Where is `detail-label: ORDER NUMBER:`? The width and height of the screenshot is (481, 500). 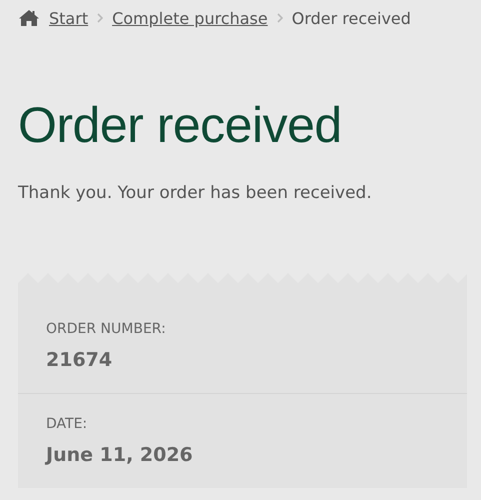 detail-label: ORDER NUMBER: is located at coordinates (106, 329).